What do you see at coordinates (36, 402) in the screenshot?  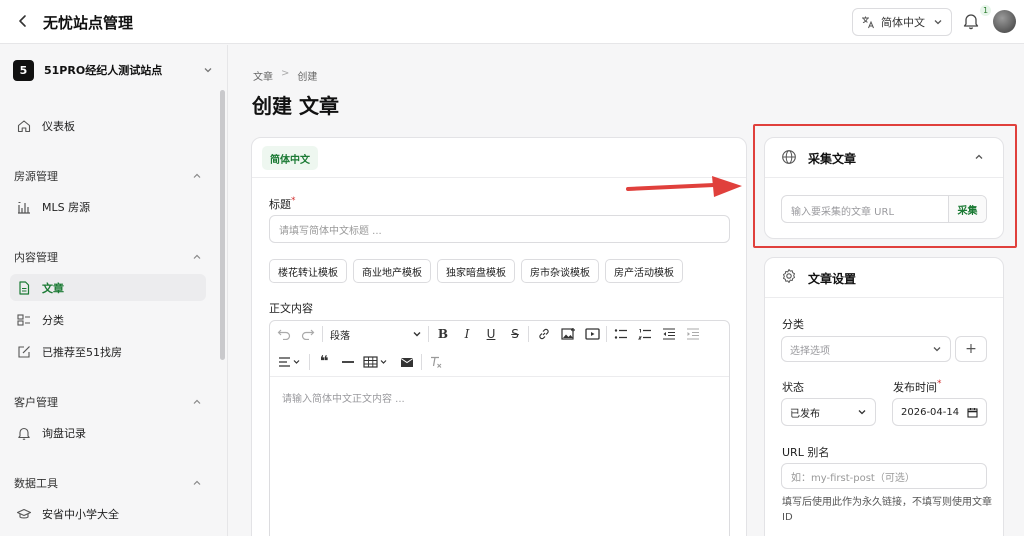 I see `sidebar-group-label: 客户管理` at bounding box center [36, 402].